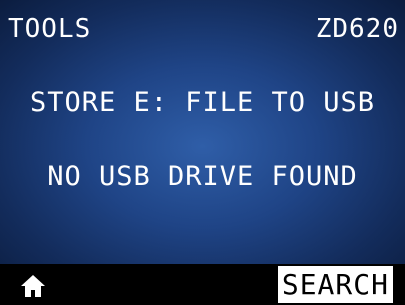  What do you see at coordinates (202, 284) in the screenshot?
I see `softkey-bar: SEARCH` at bounding box center [202, 284].